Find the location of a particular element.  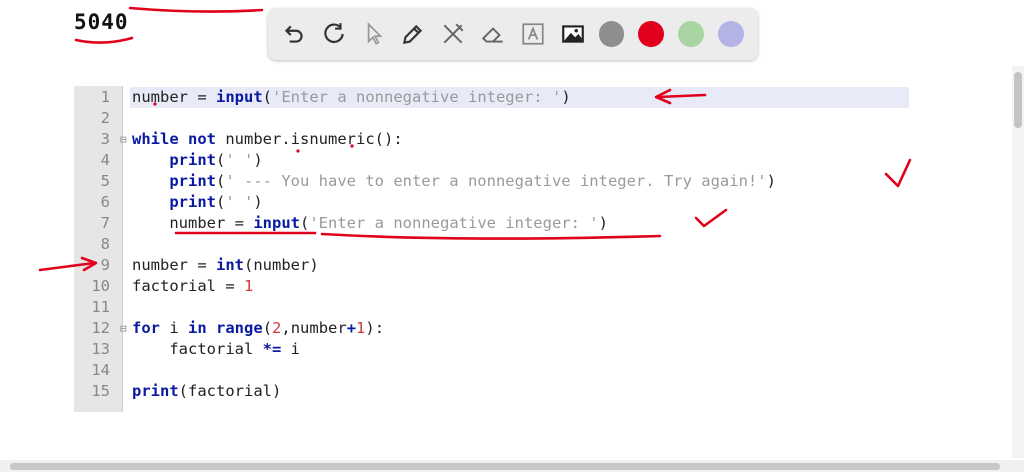

pen-icon is located at coordinates (413, 34).